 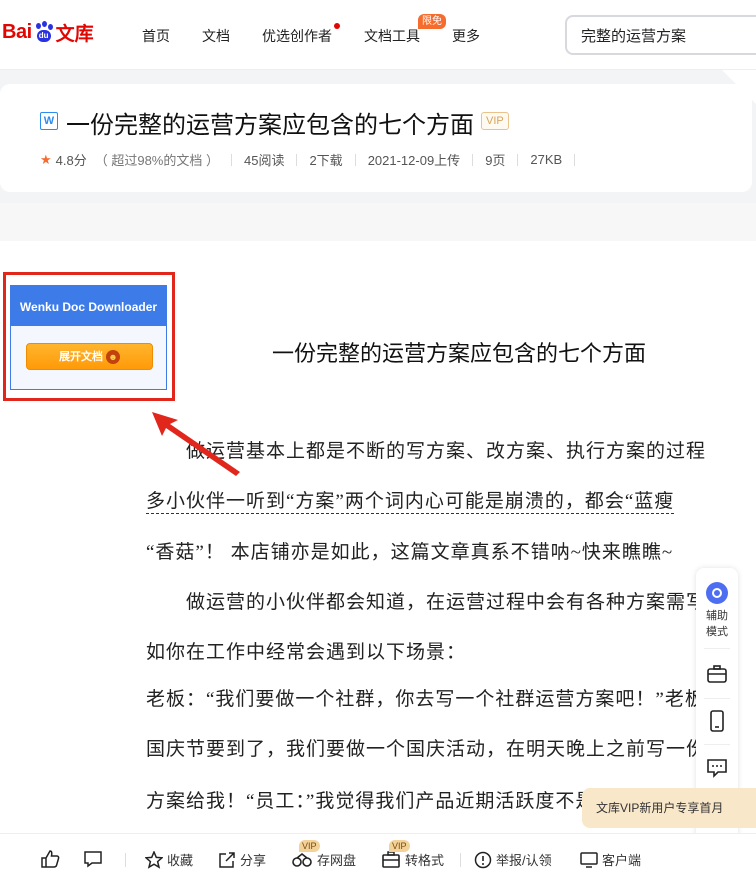 What do you see at coordinates (337, 26) in the screenshot?
I see `notification-dot` at bounding box center [337, 26].